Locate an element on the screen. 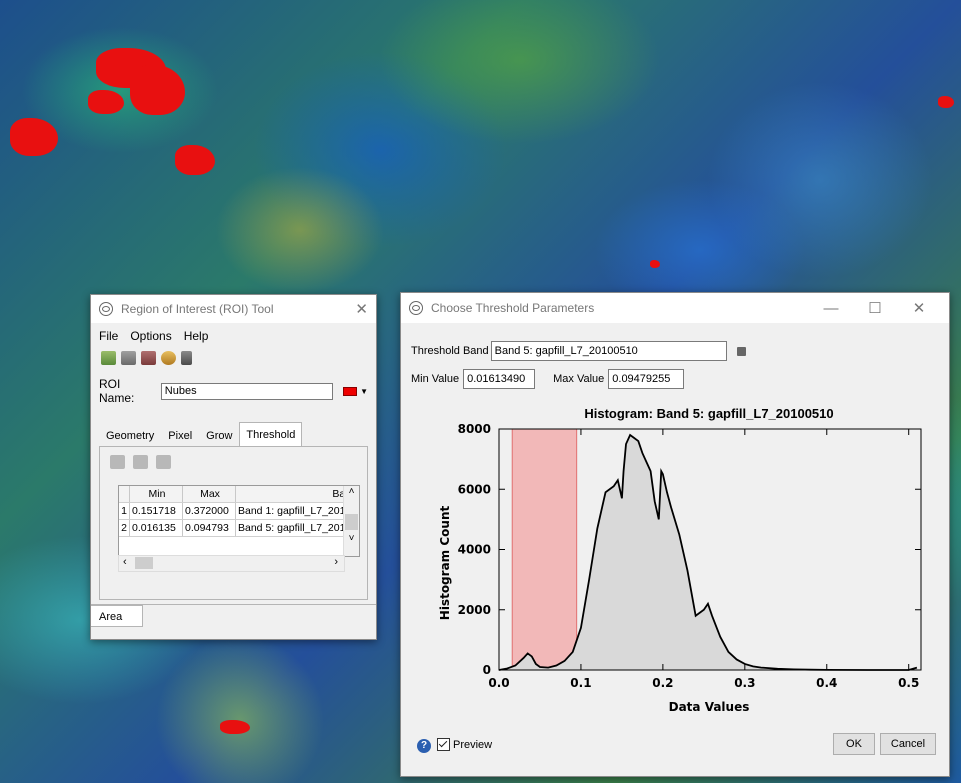  roi-toolbar is located at coordinates (233, 358).